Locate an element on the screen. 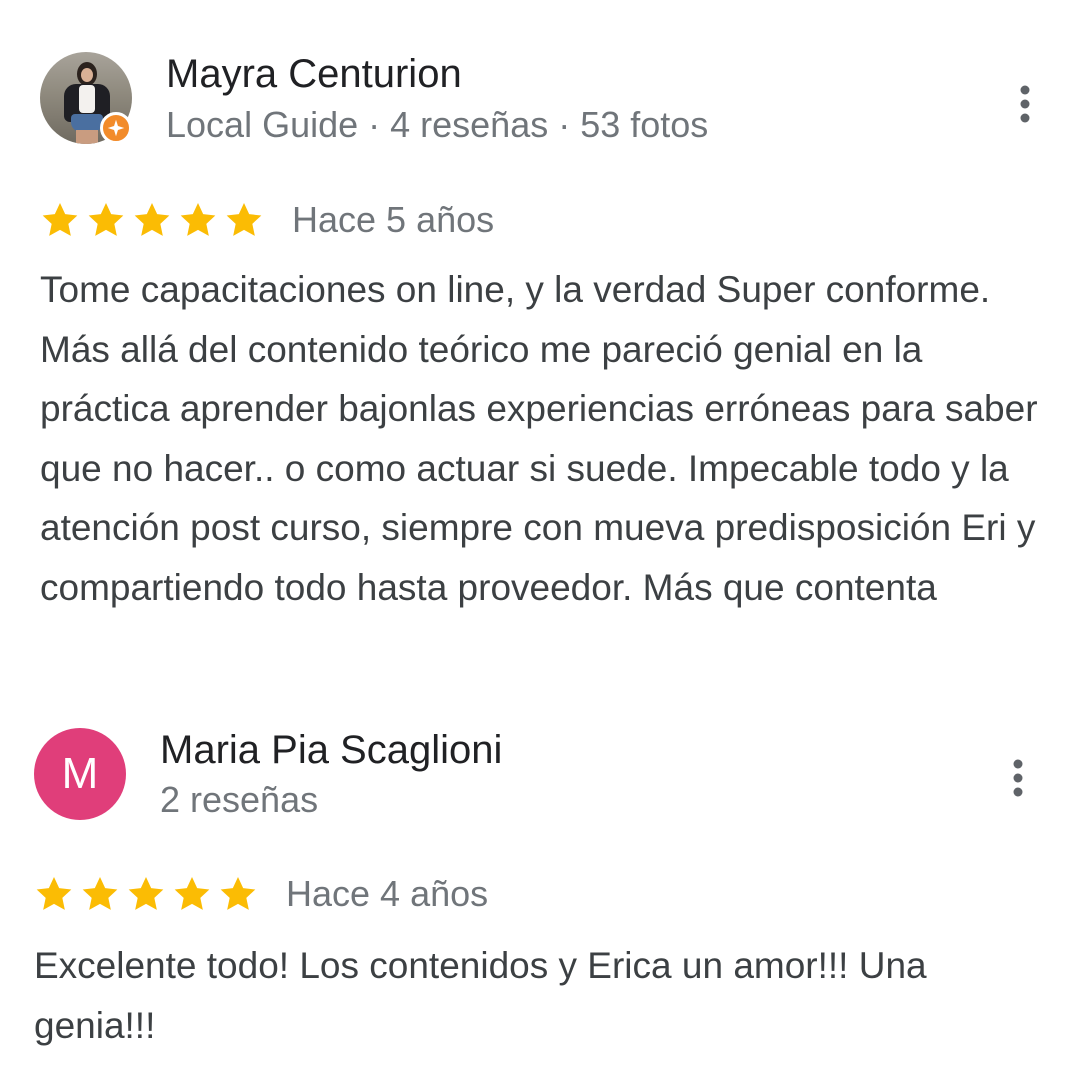  avatar-photo-legs is located at coordinates (87, 137).